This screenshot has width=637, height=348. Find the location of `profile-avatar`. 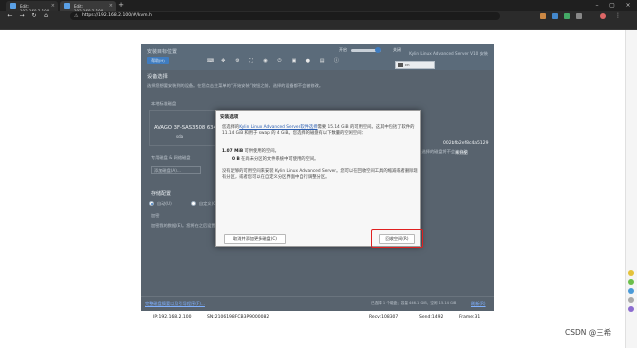

profile-avatar is located at coordinates (603, 16).